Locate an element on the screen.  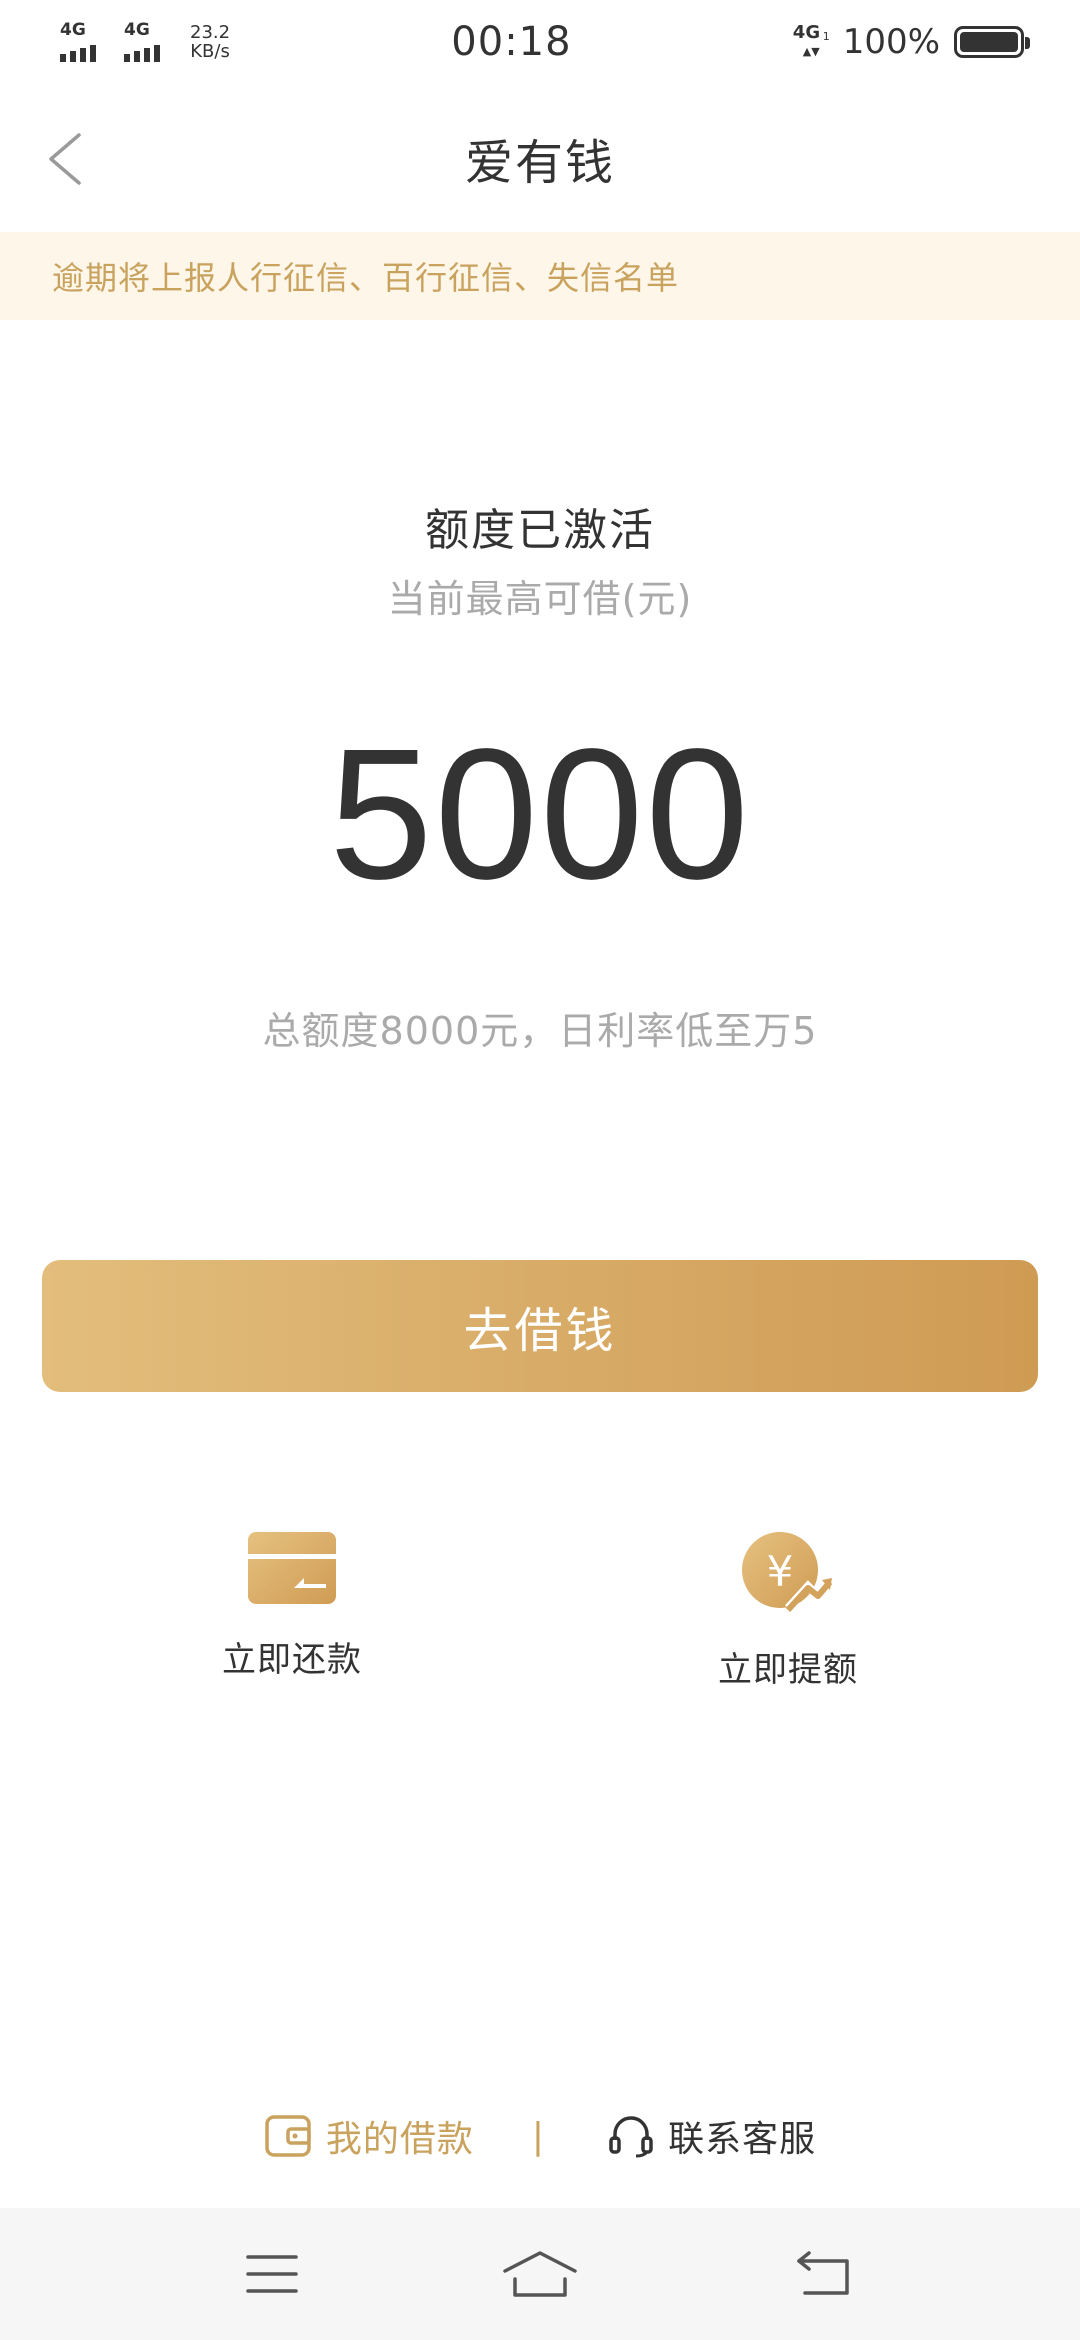
sim2-signal-icon: 4G is located at coordinates (146, 42).